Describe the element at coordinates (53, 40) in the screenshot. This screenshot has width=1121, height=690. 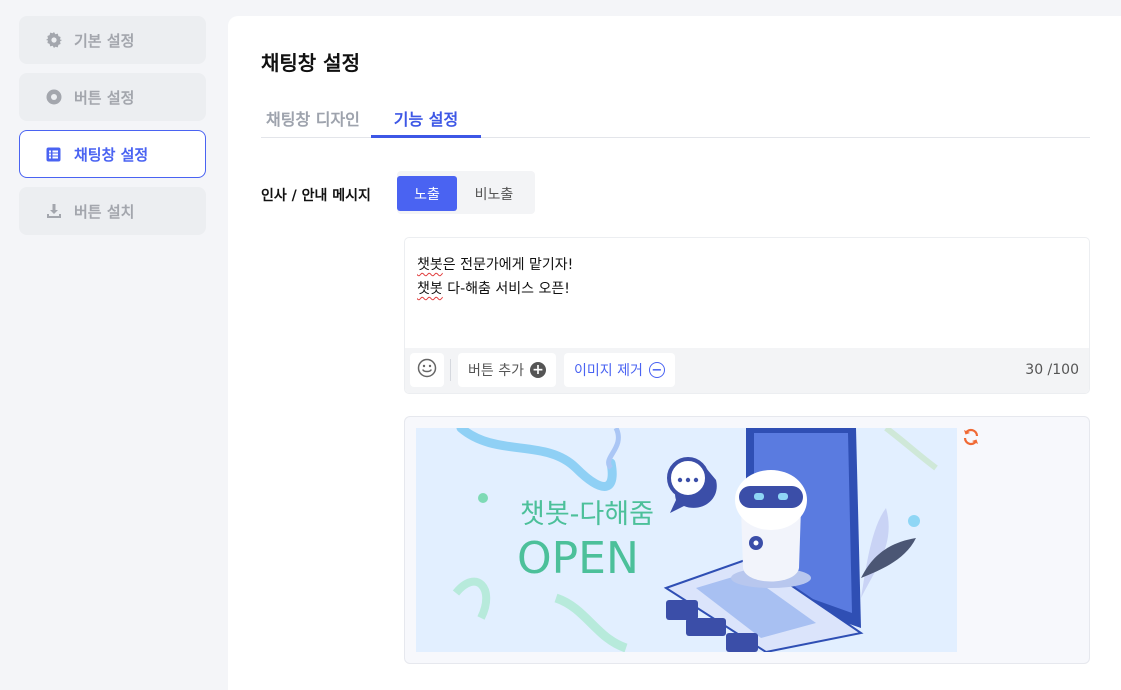
I see `gear-icon` at that location.